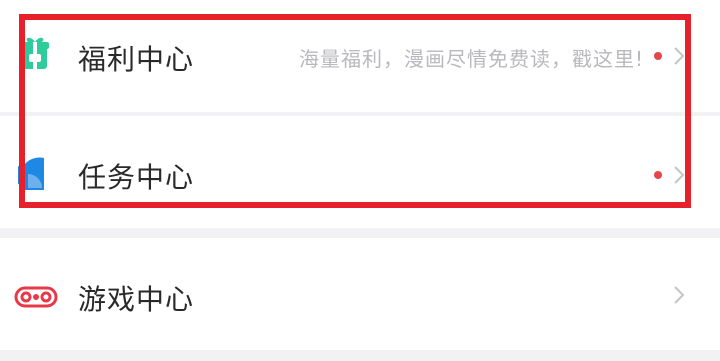  Describe the element at coordinates (471, 59) in the screenshot. I see `menu-item-description: 海量福利，漫画尽情免费读，戳这里!` at that location.